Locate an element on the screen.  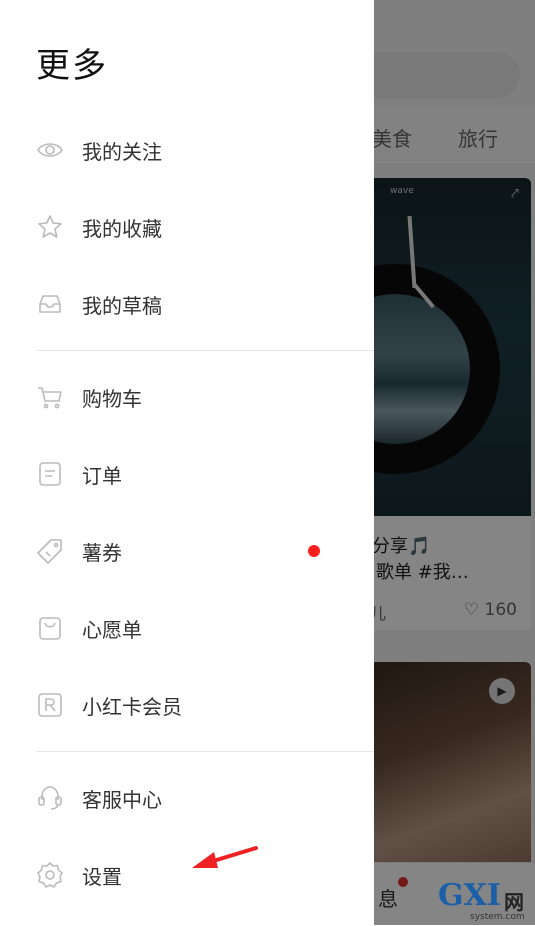
annotation-arrow-icon is located at coordinates (225, 857).